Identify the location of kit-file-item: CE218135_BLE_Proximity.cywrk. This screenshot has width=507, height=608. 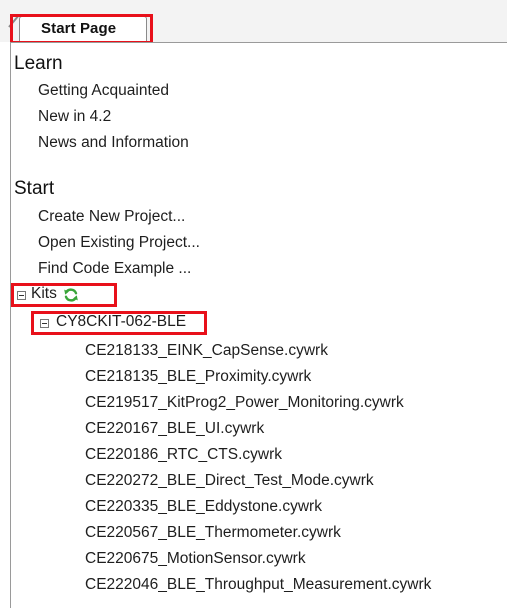
(198, 377).